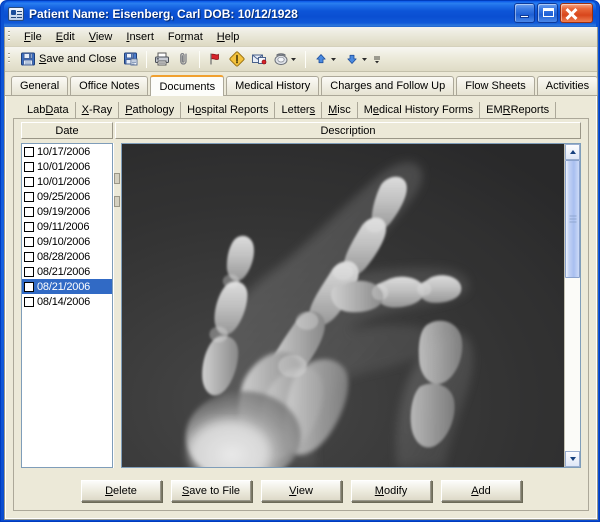 This screenshot has height=522, width=600. What do you see at coordinates (116, 305) in the screenshot?
I see `list-splitter-scrollbar` at bounding box center [116, 305].